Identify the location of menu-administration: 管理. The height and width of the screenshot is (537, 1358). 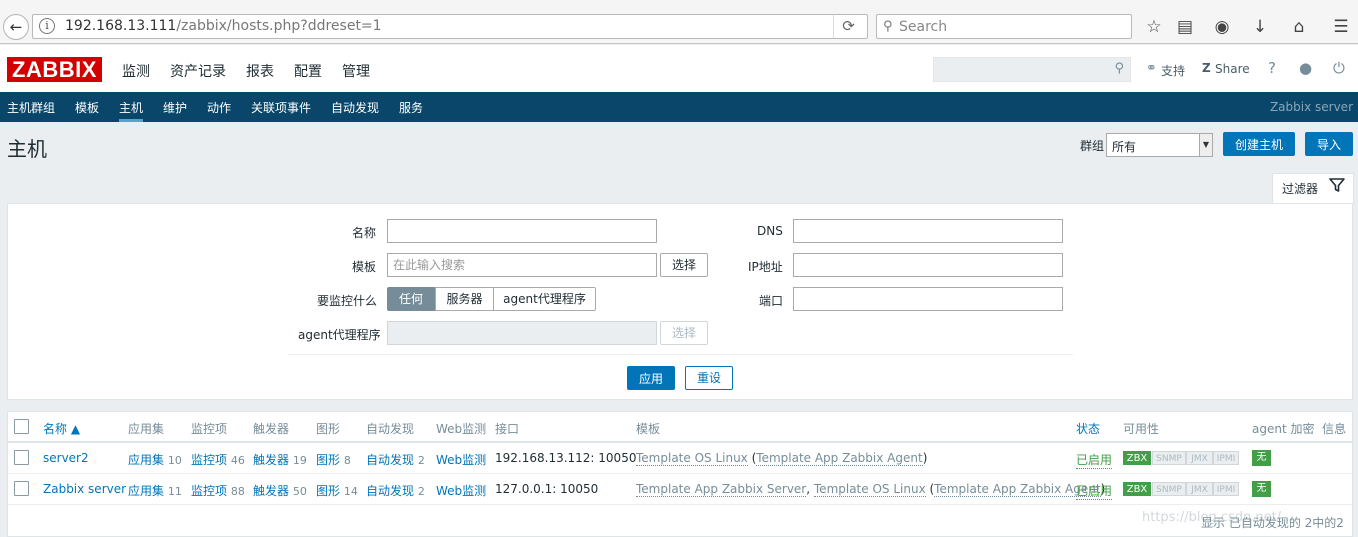
(356, 71).